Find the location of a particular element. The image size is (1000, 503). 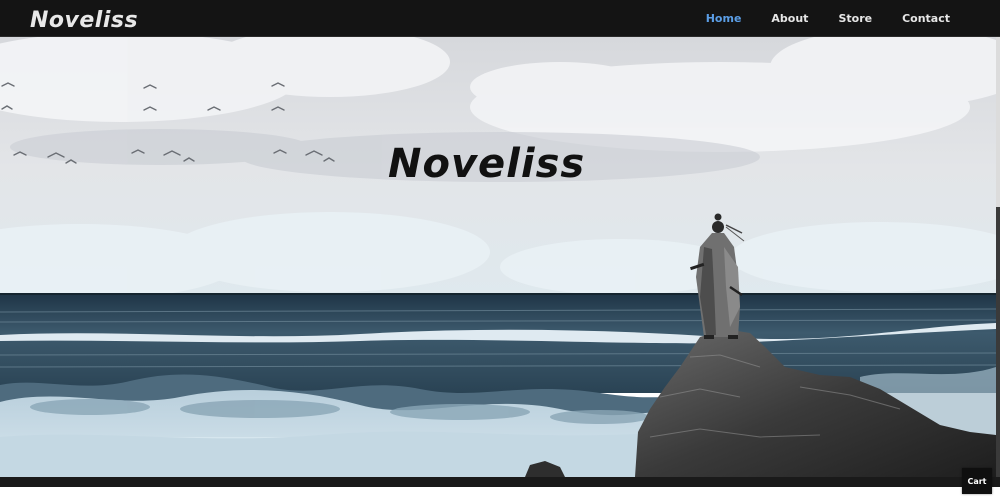

nav-menu: Home About Store Contact is located at coordinates (853, 18).